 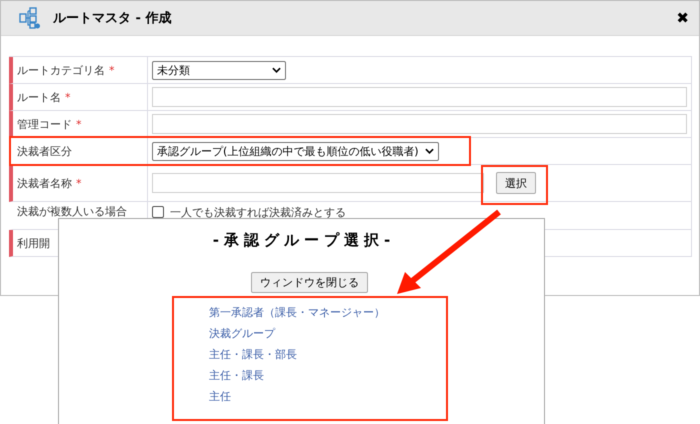 What do you see at coordinates (295, 151) in the screenshot?
I see `dropdown: 承認グループ(上位組織の中で最も順位の低い役職者)` at bounding box center [295, 151].